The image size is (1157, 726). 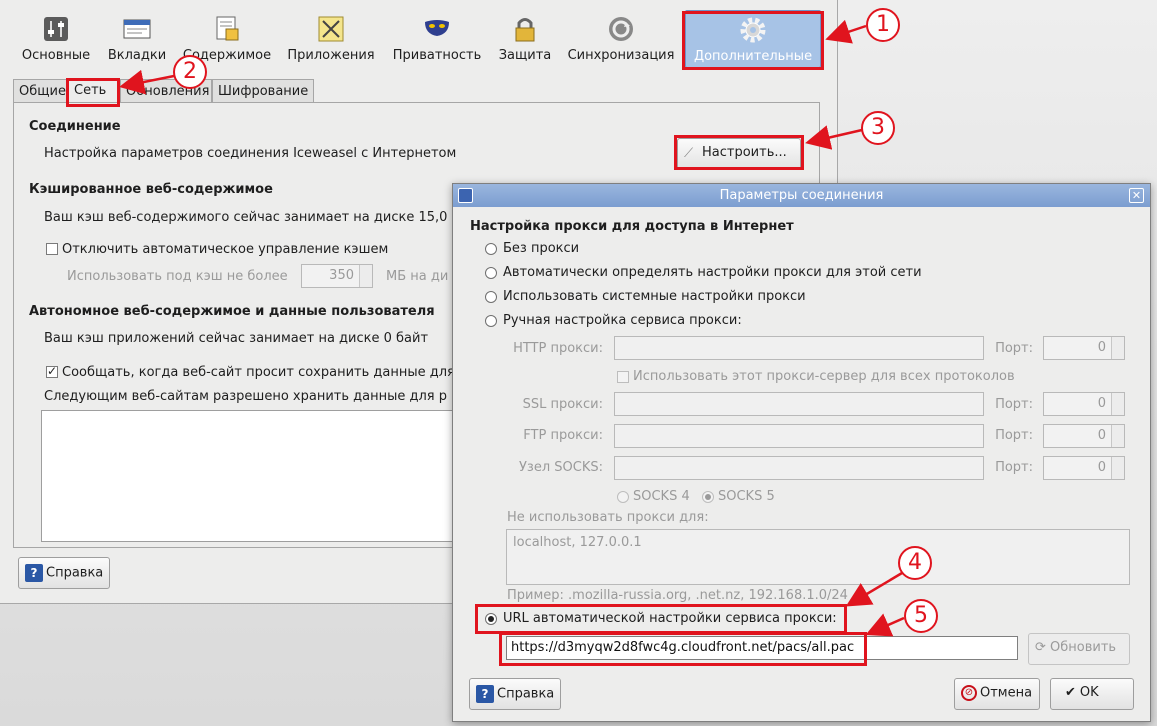 I want to click on cache-limit-label: Использовать под кэш не более, so click(x=177, y=276).